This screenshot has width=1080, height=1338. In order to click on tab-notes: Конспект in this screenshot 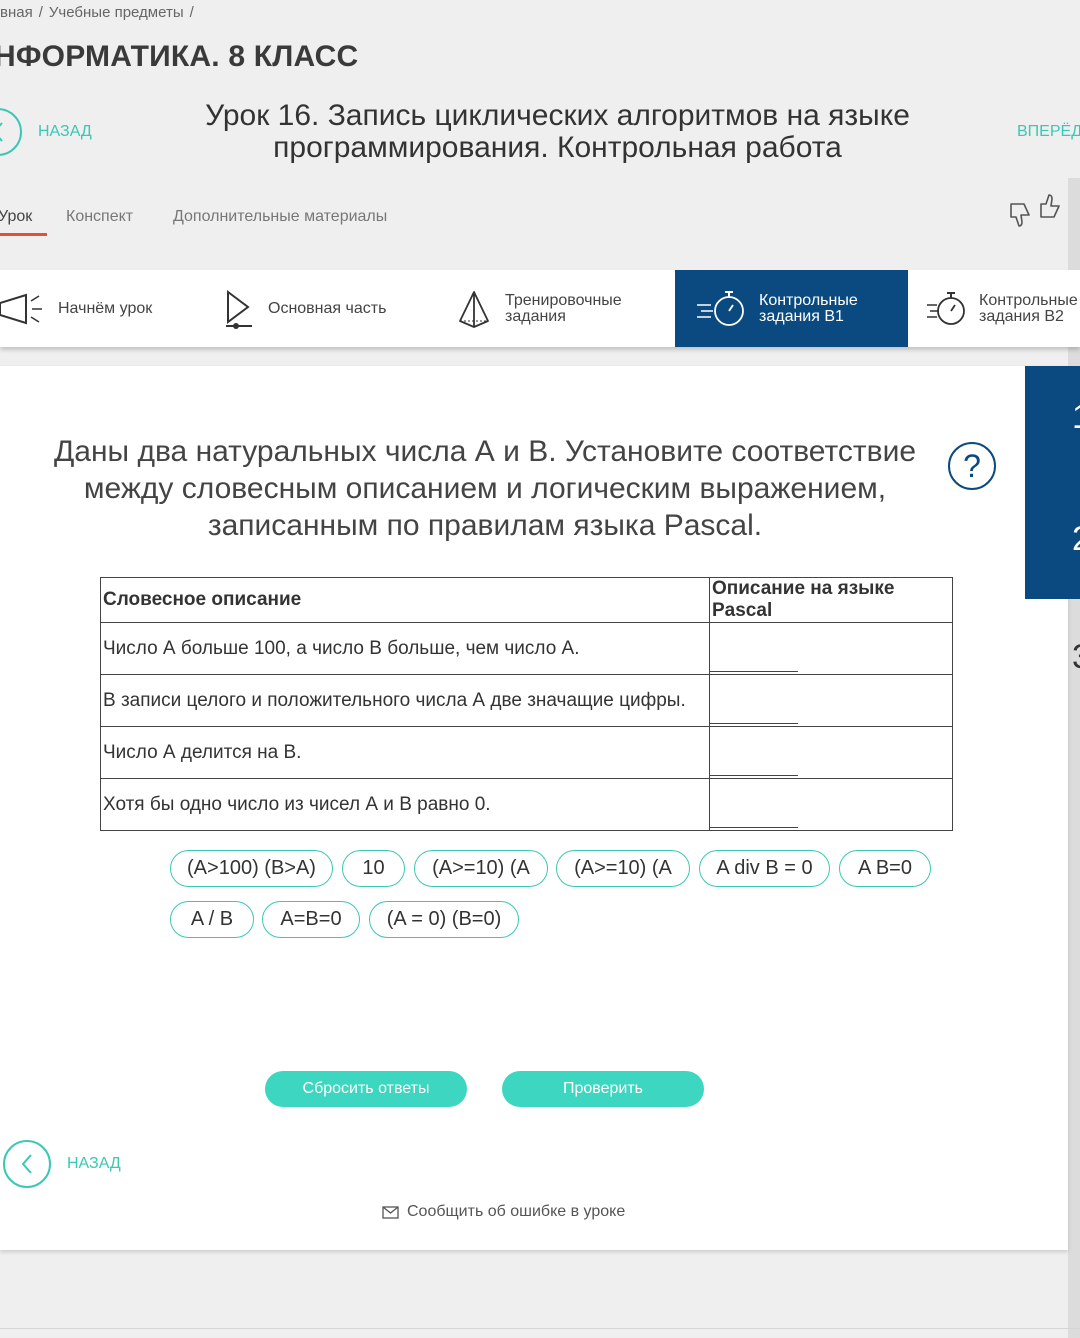, I will do `click(99, 217)`.